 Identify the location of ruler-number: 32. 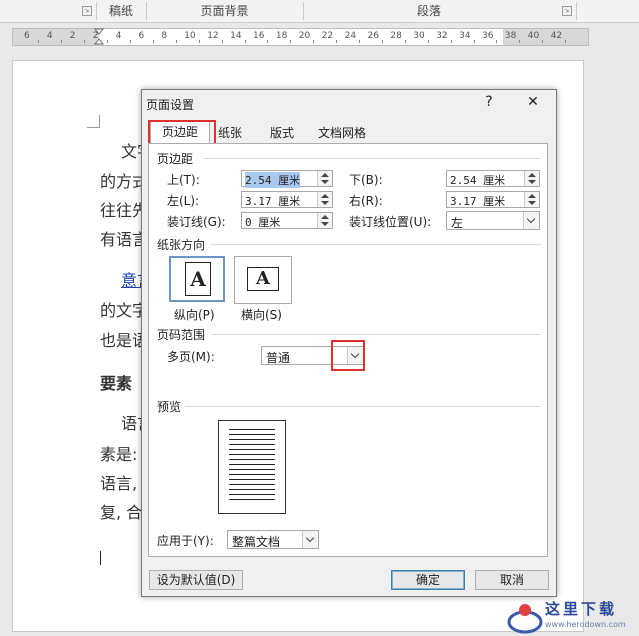
(442, 36).